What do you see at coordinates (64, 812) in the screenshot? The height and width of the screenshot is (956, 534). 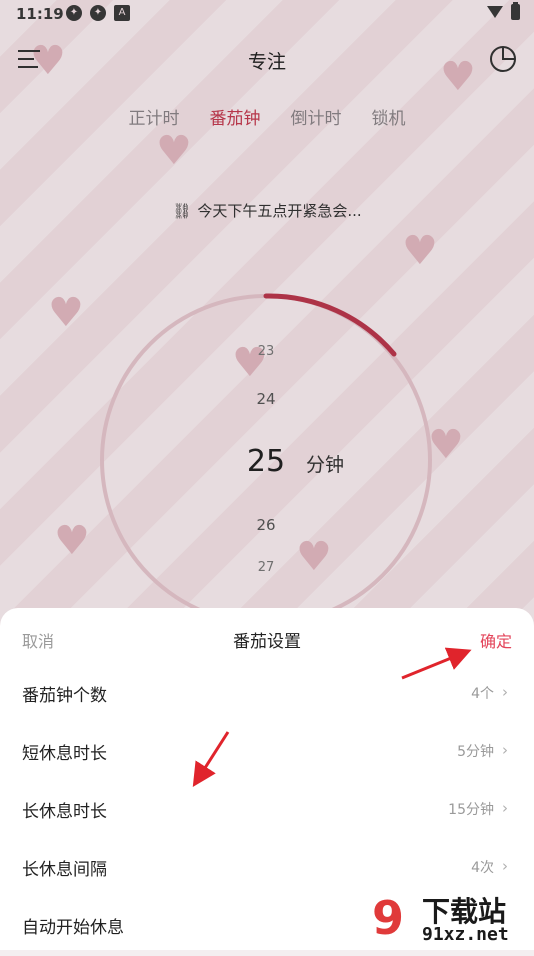 I see `setting-label: 长休息时长` at bounding box center [64, 812].